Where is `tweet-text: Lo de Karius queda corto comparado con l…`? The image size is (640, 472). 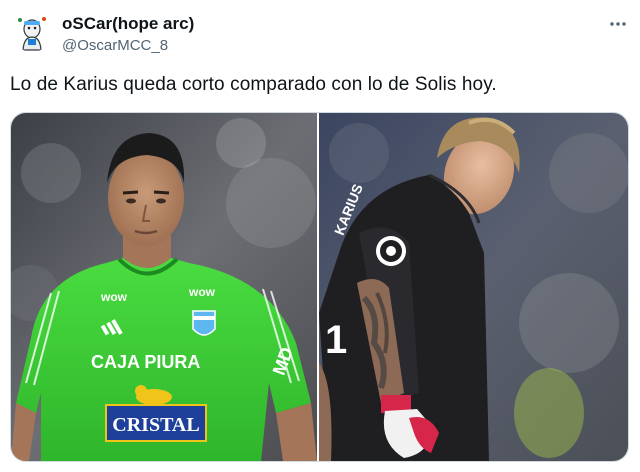
tweet-text: Lo de Karius queda corto comparado con l… is located at coordinates (253, 84).